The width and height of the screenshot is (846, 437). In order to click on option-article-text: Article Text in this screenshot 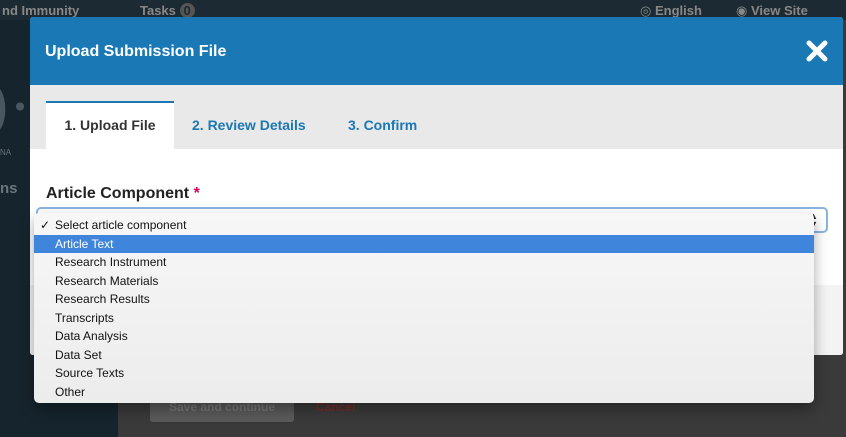, I will do `click(424, 243)`.